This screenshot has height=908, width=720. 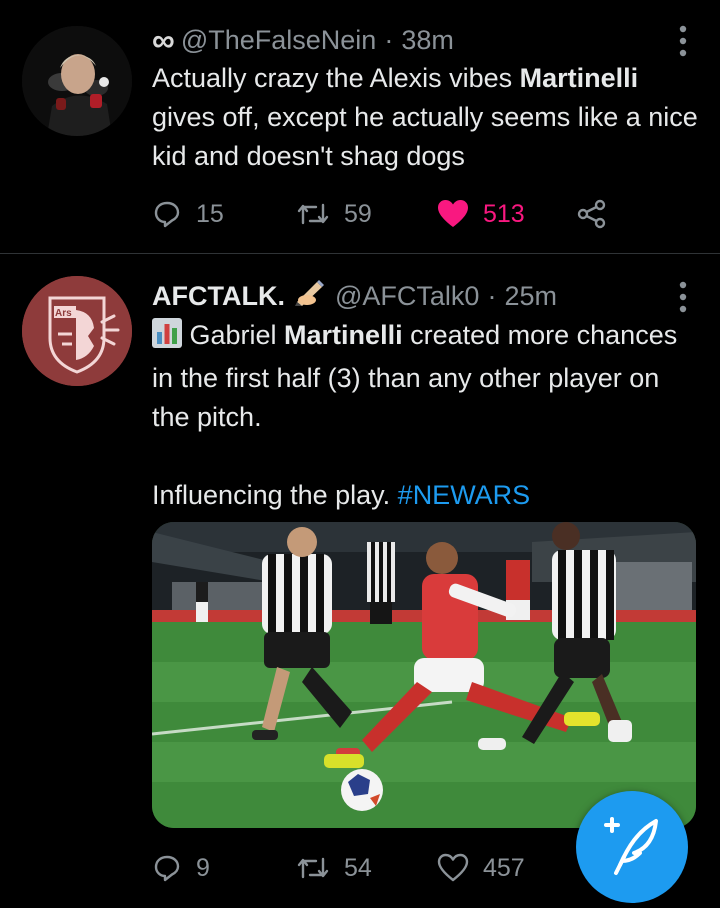 What do you see at coordinates (504, 213) in the screenshot?
I see `like-count: 513` at bounding box center [504, 213].